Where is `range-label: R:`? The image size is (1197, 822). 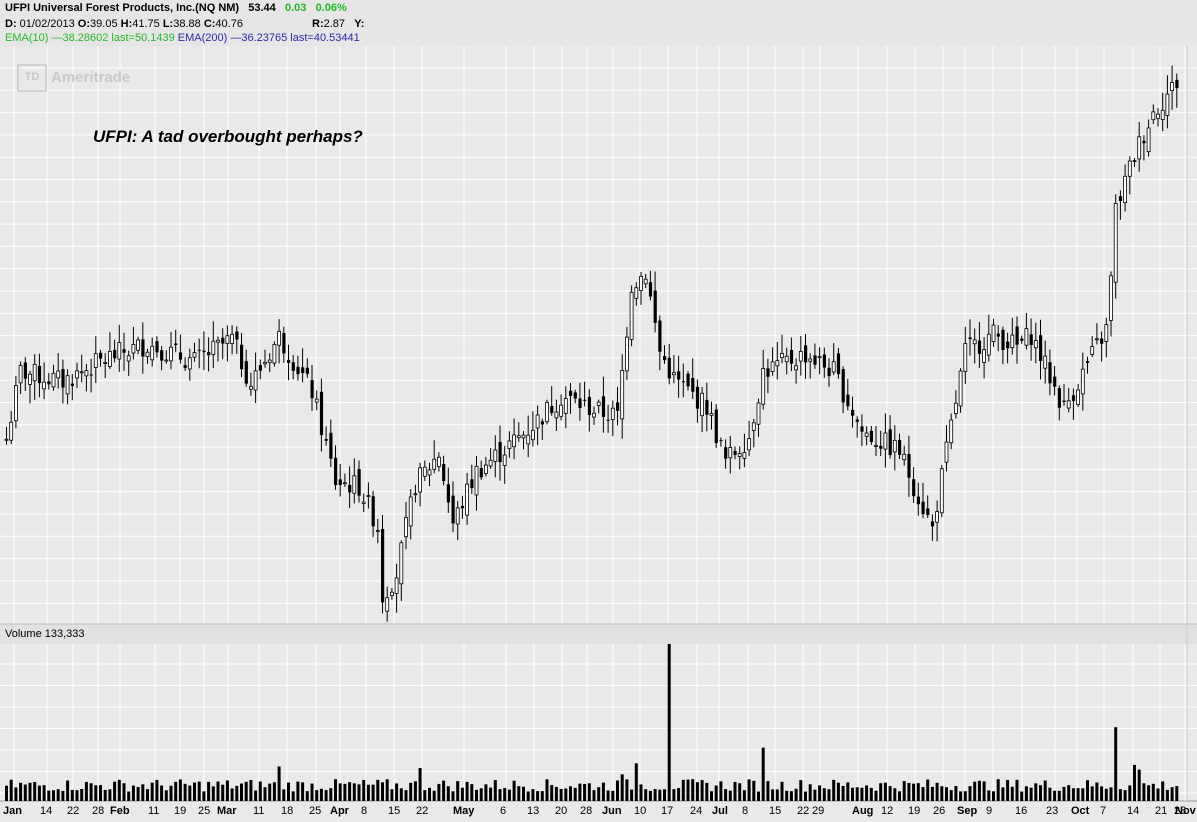 range-label: R: is located at coordinates (318, 24).